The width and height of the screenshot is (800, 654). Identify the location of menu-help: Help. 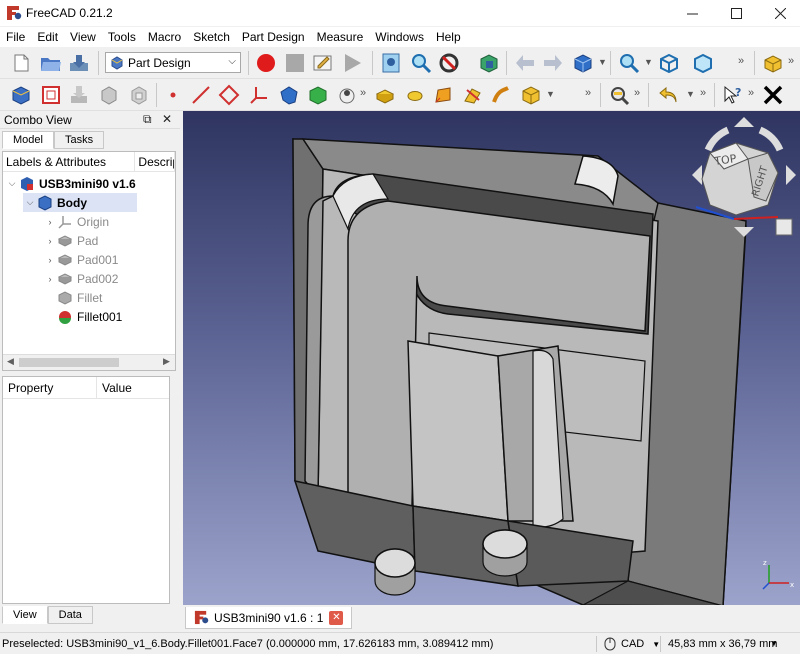
(448, 37).